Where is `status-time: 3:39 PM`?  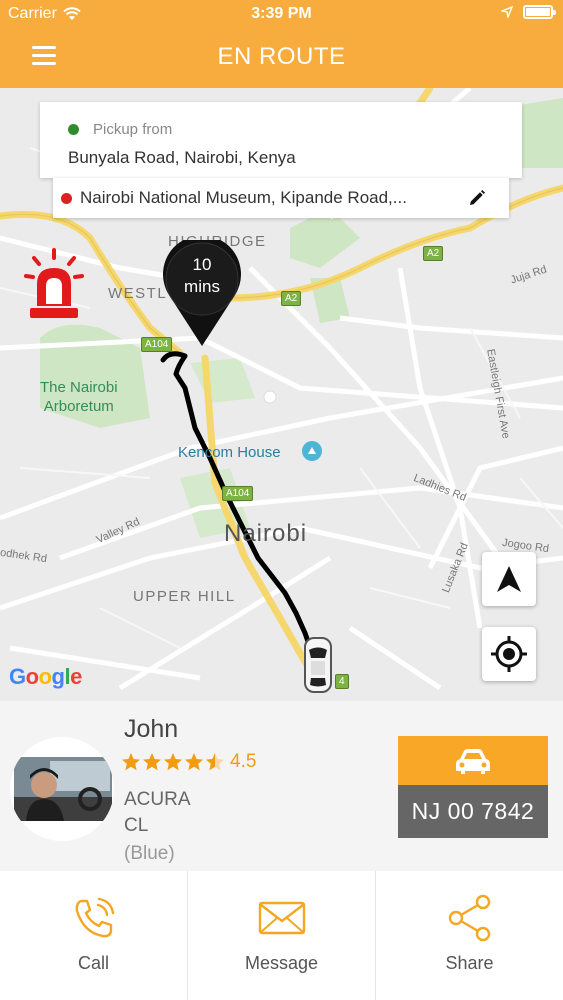
status-time: 3:39 PM is located at coordinates (281, 13).